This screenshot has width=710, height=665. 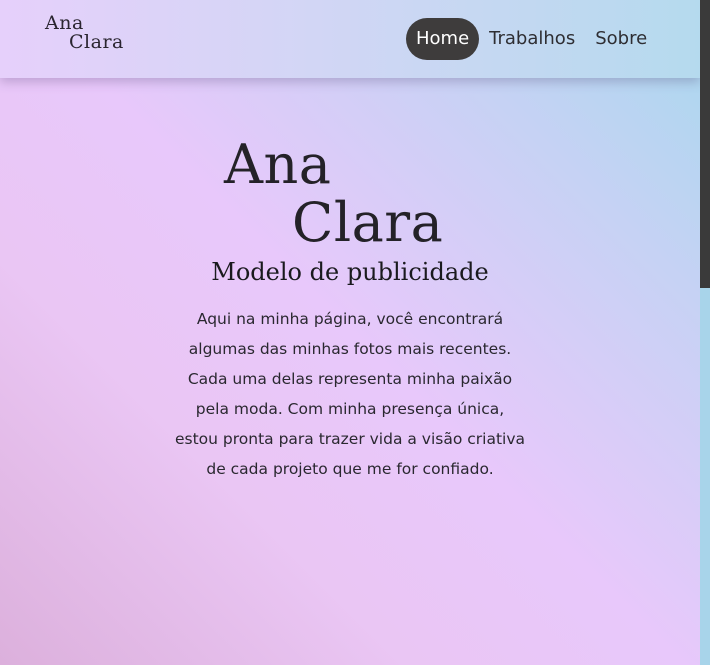 I want to click on scrollbar-thumb, so click(x=705, y=144).